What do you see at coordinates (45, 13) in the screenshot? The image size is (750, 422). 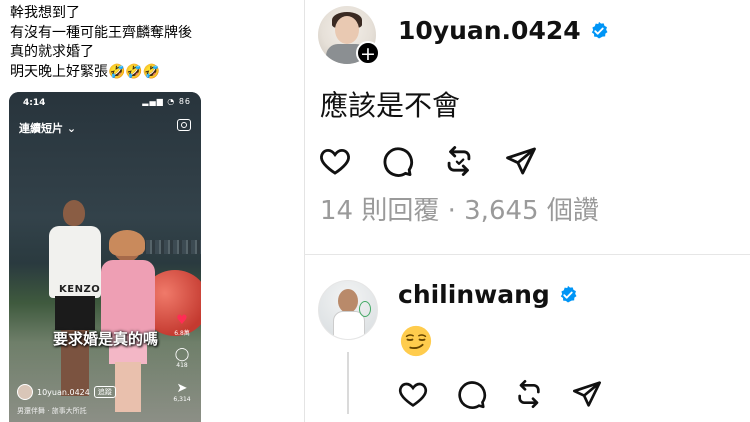 I see `post-line: 幹我想到了` at bounding box center [45, 13].